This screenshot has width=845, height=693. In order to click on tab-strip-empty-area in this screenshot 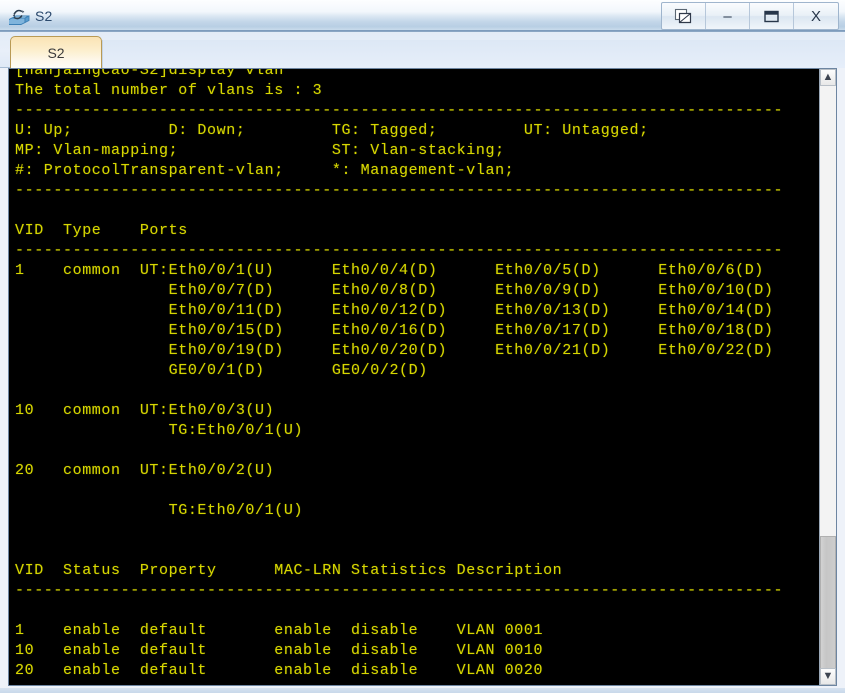, I will do `click(473, 54)`.